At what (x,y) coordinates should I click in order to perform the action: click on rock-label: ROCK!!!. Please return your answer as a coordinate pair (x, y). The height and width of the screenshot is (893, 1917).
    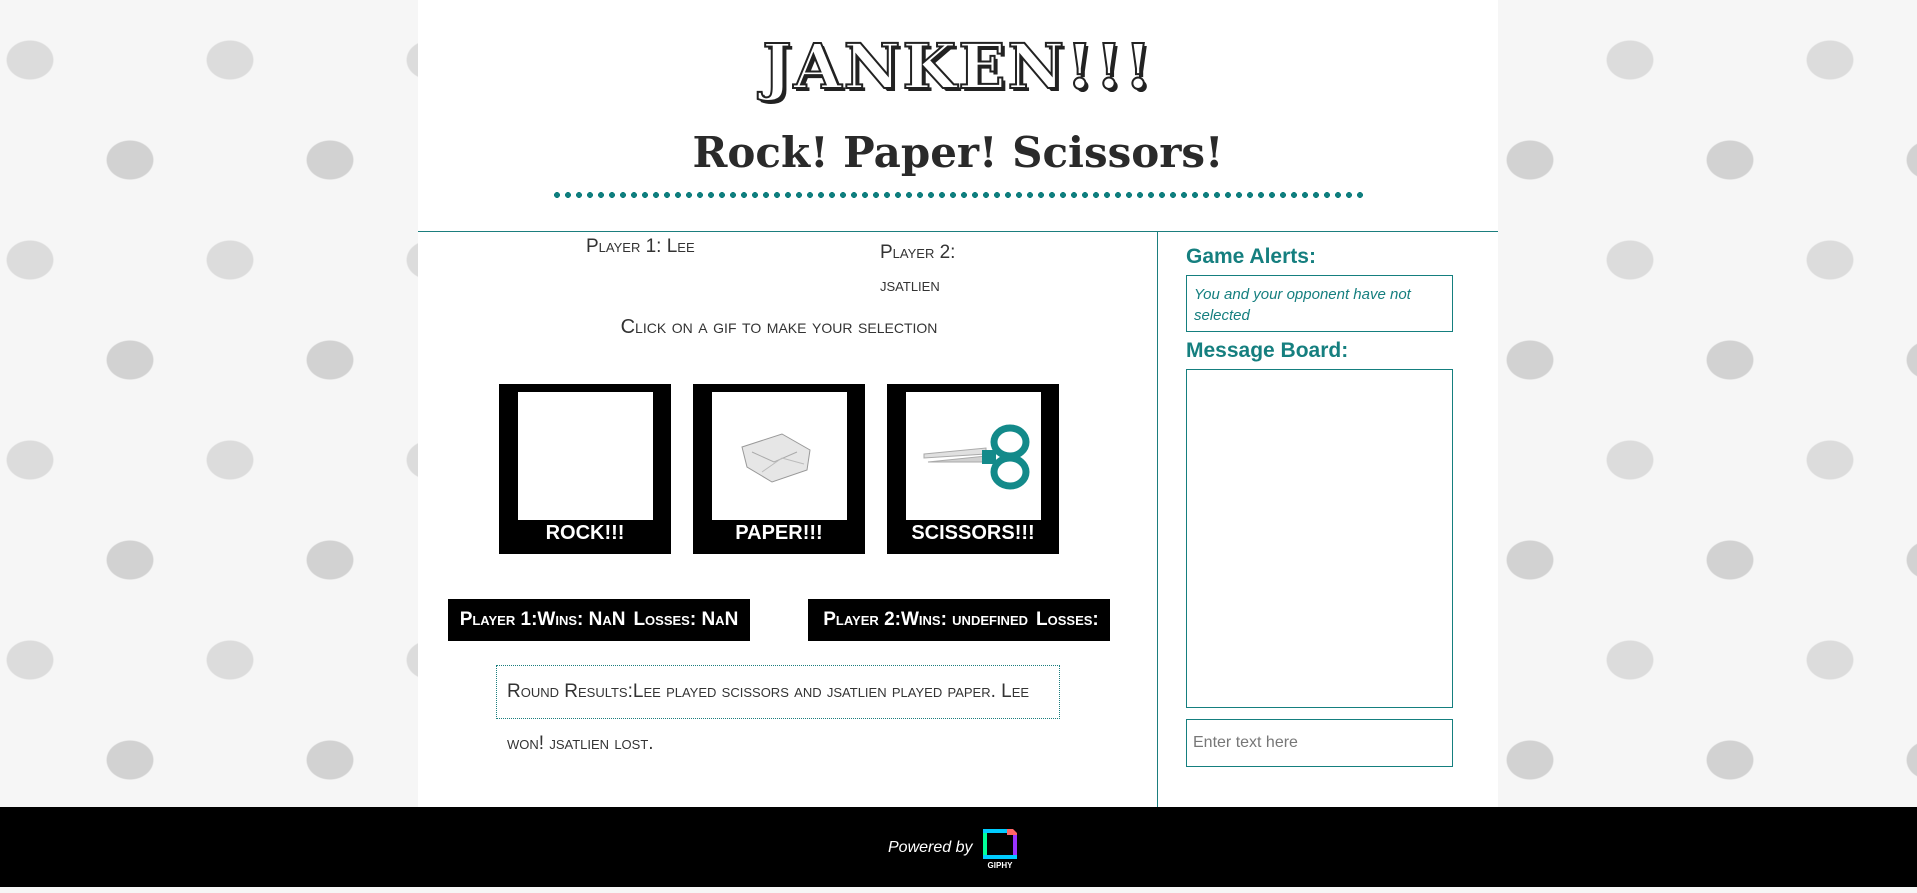
    Looking at the image, I should click on (585, 533).